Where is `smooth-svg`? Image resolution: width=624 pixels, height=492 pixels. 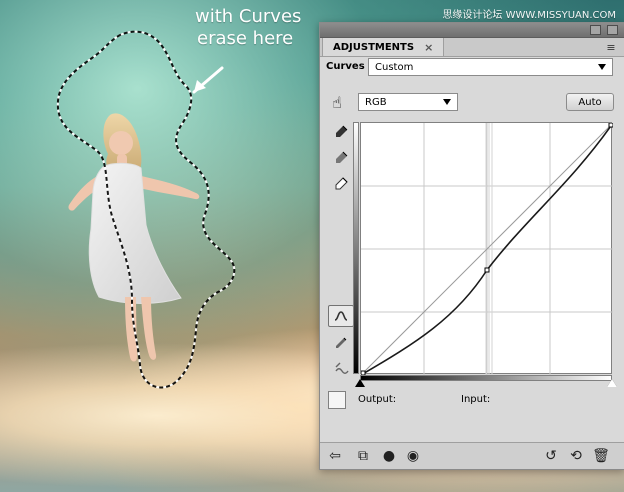 smooth-svg is located at coordinates (342, 368).